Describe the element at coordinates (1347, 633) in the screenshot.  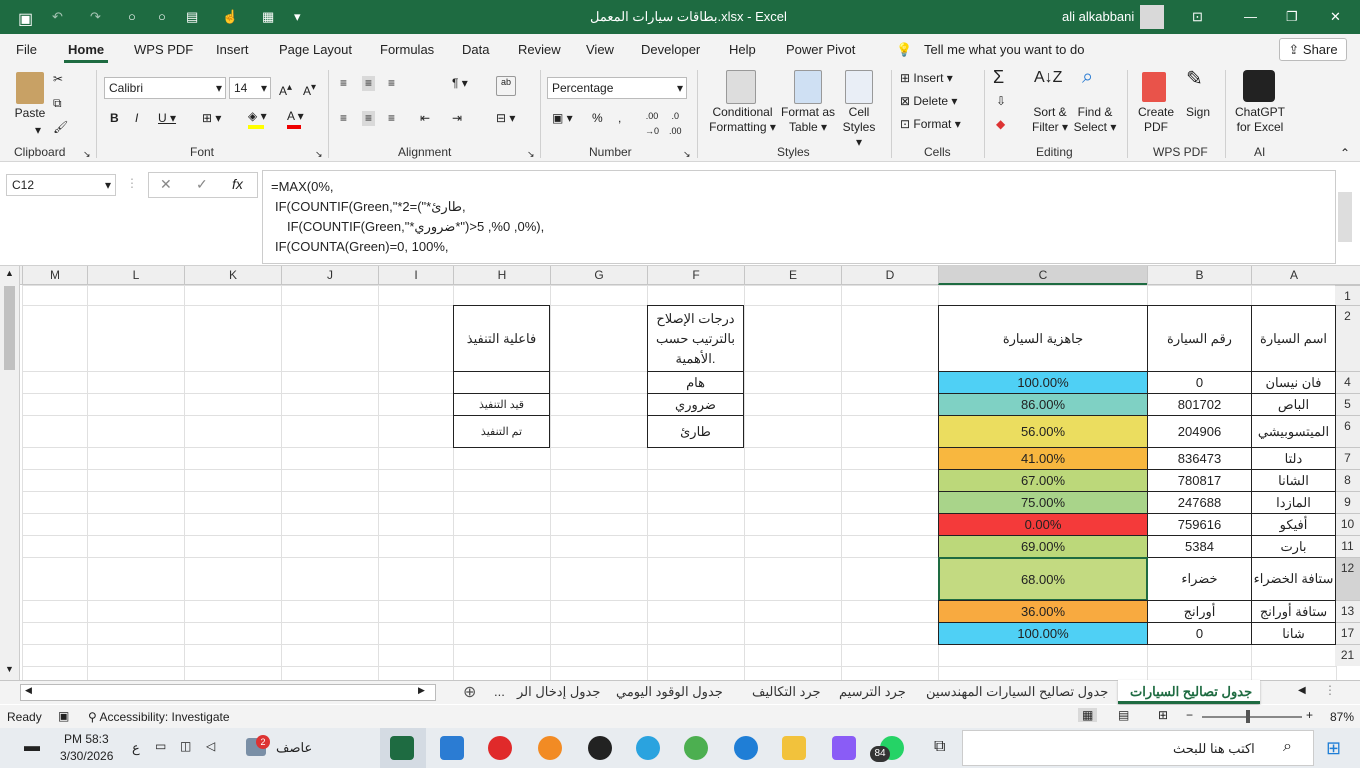
I see `row-header: 17` at that location.